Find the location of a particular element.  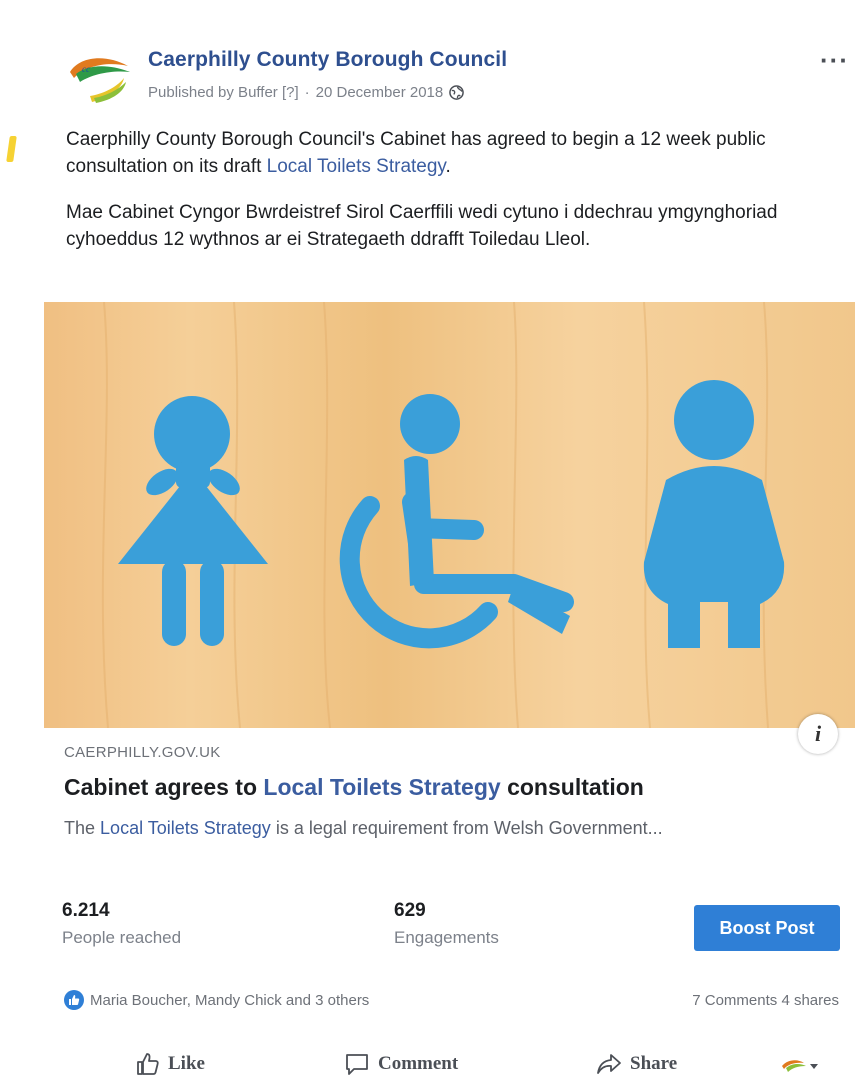

reactions-text: Maria Boucher, Mandy Chick and 3 others is located at coordinates (230, 1000).